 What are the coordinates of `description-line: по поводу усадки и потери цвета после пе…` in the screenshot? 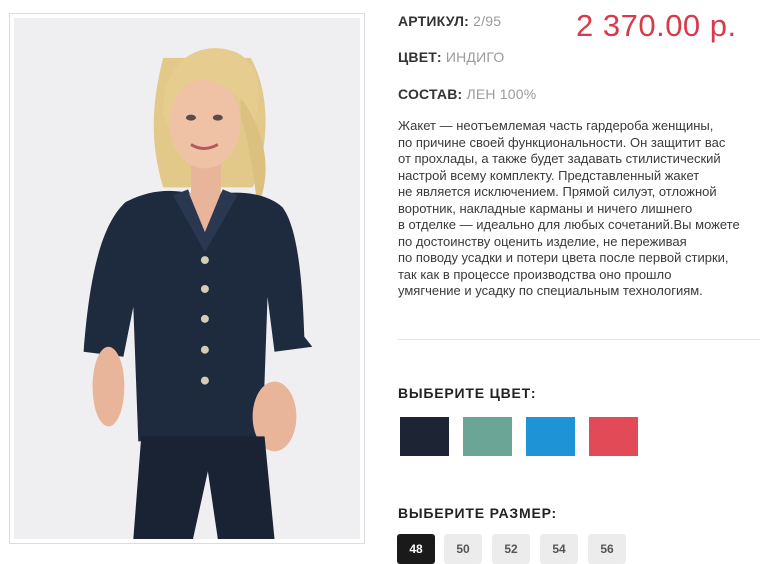 It's located at (563, 257).